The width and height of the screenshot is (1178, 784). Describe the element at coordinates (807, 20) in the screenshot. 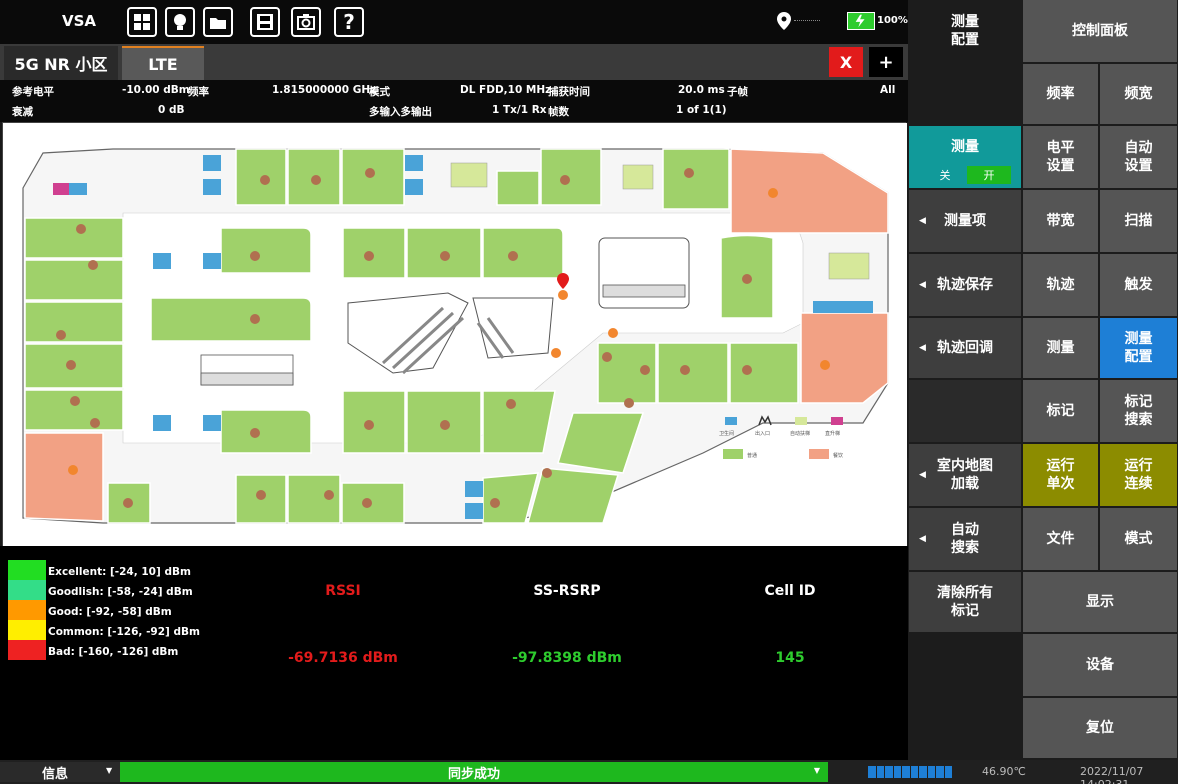

I see `gps-status-line` at that location.